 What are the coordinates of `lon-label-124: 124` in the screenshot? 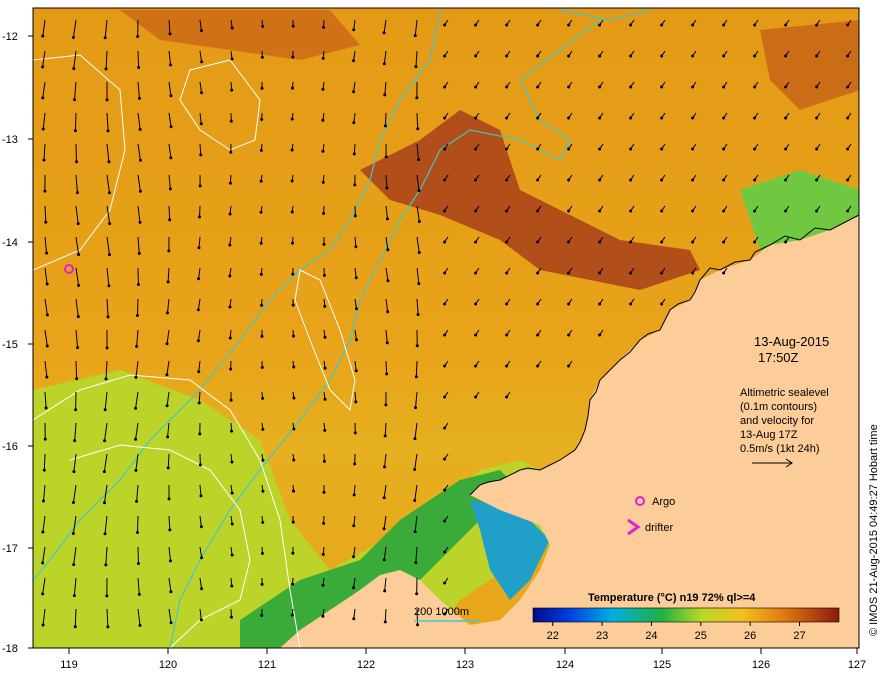 It's located at (565, 665).